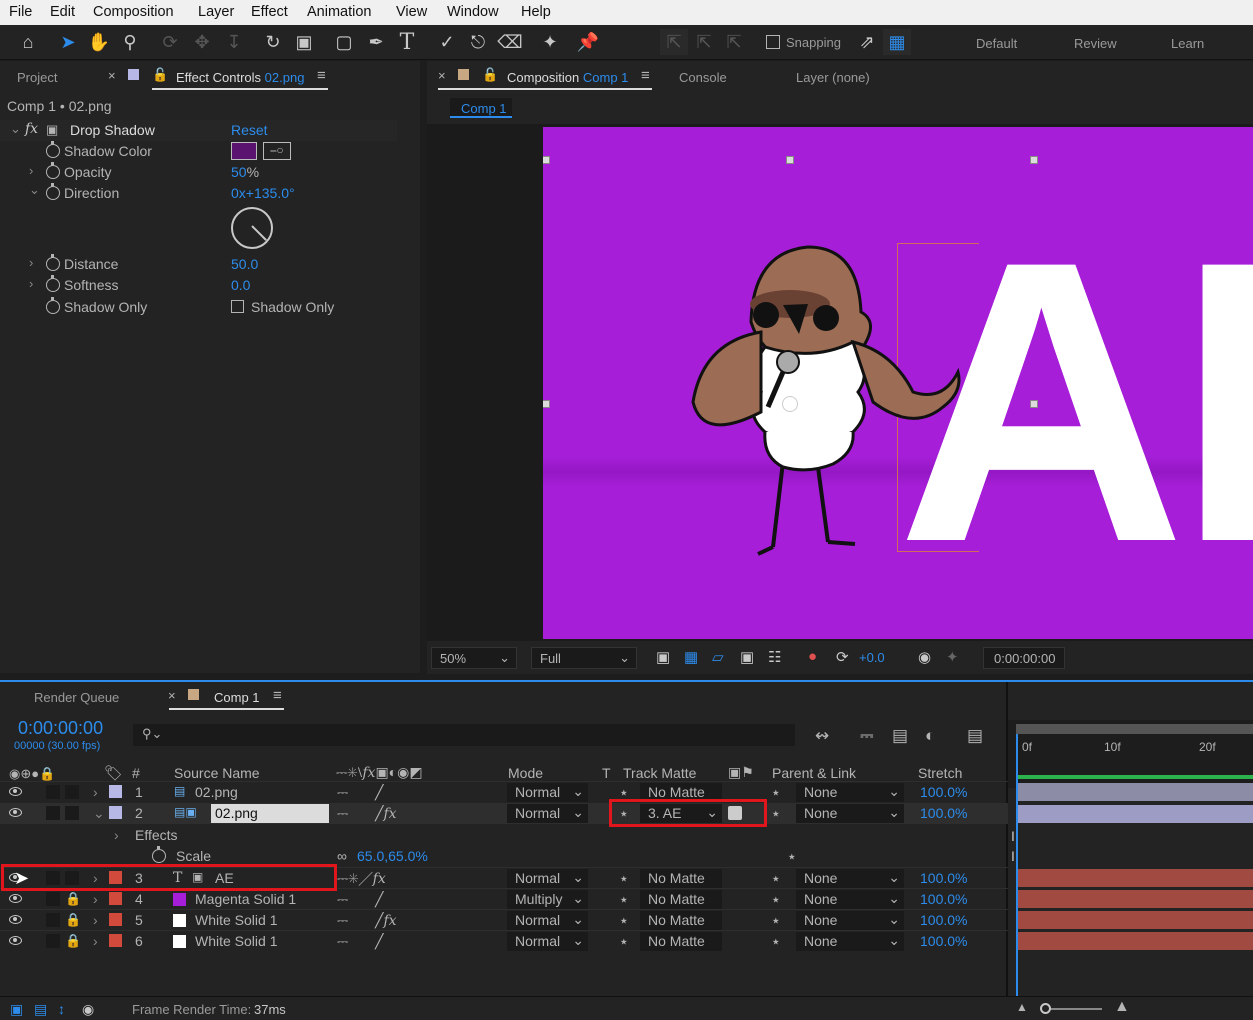 The width and height of the screenshot is (1253, 1020). What do you see at coordinates (718, 657) in the screenshot?
I see `mask-visibility-icon: ▱` at bounding box center [718, 657].